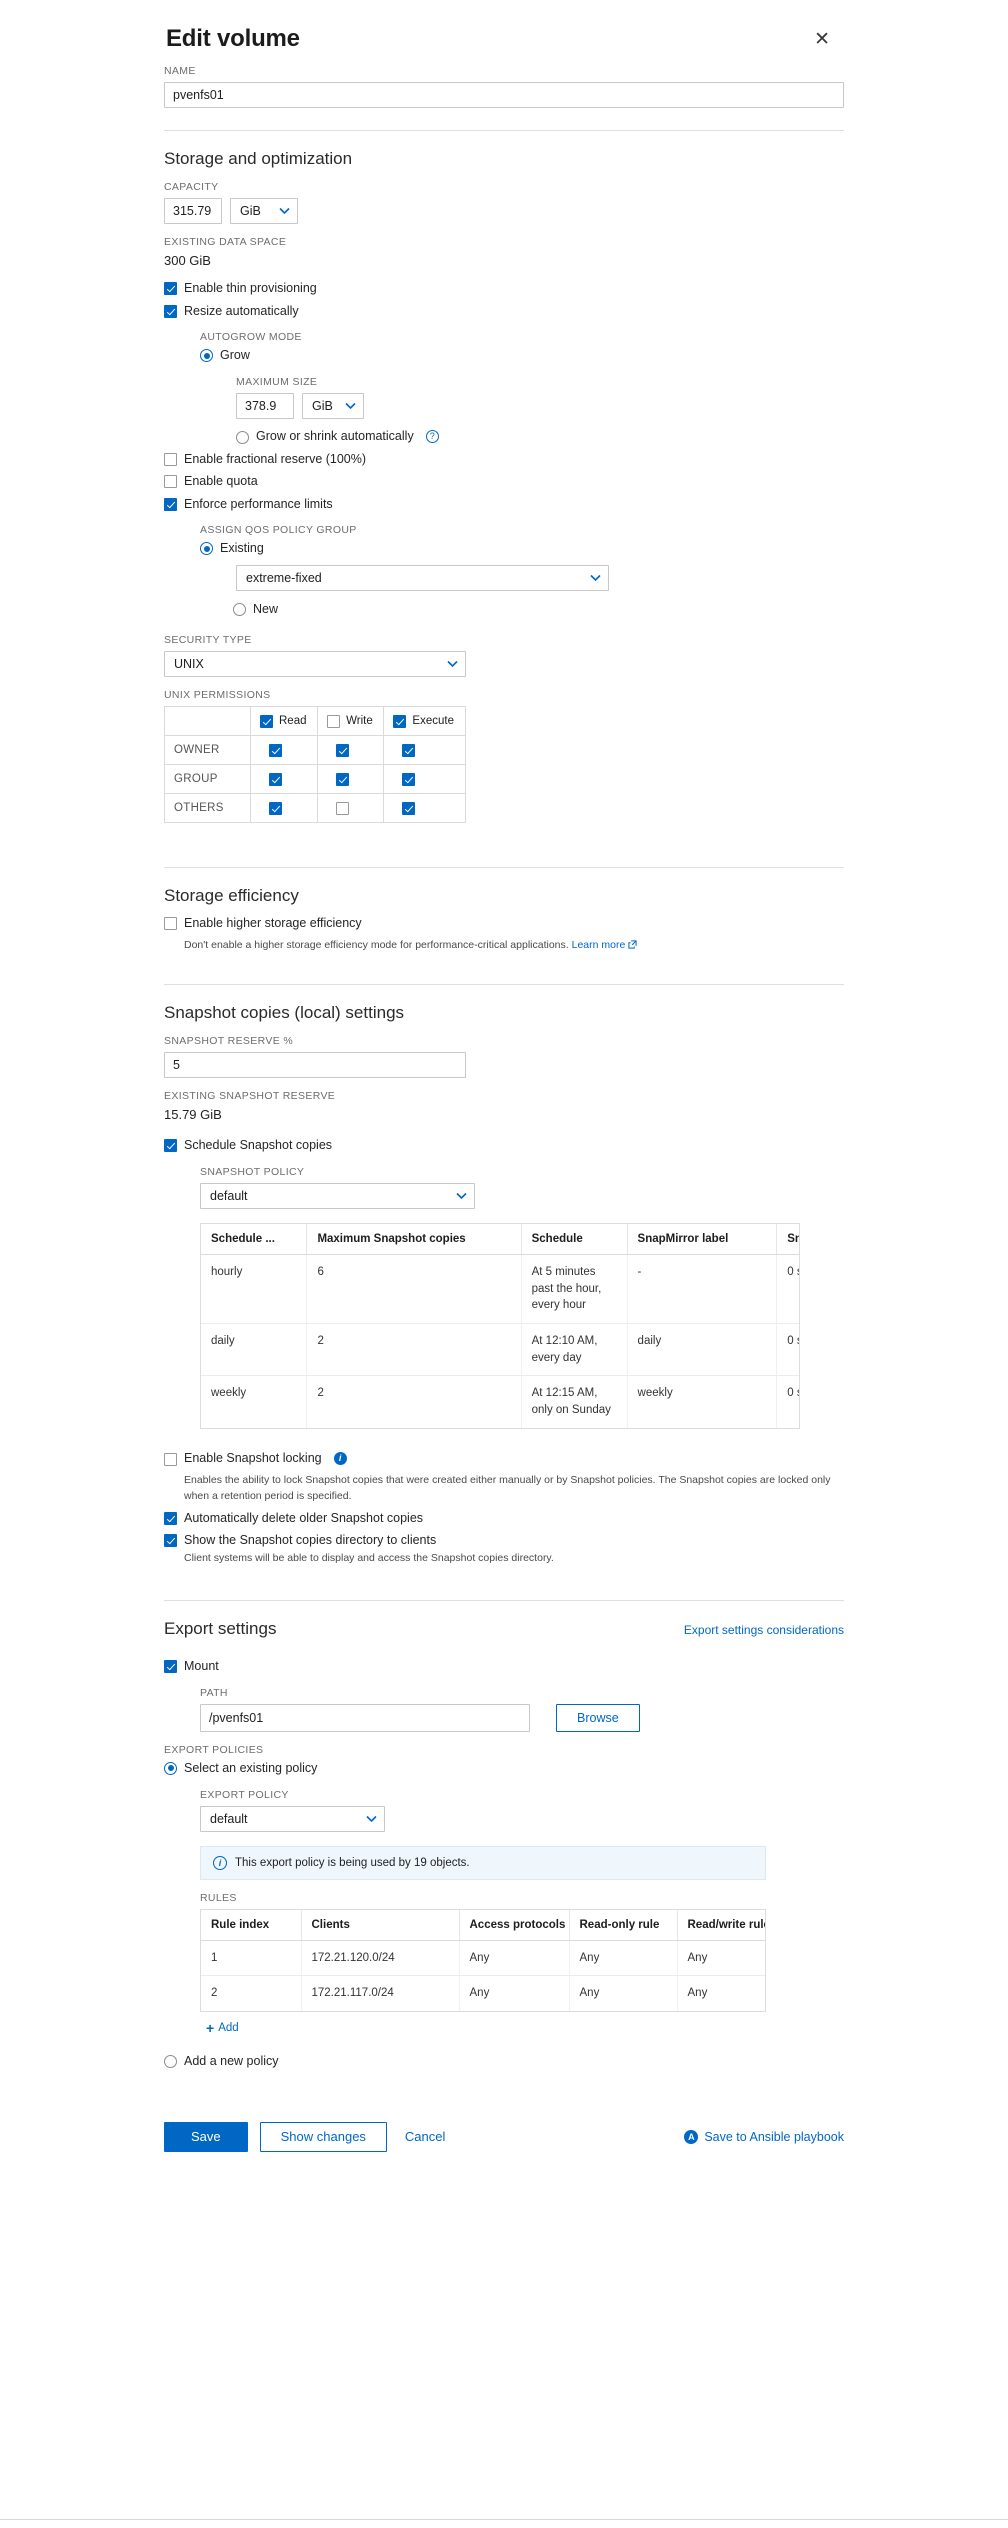 The image size is (1008, 2528). I want to click on higher-efficiency-checkbox, so click(170, 923).